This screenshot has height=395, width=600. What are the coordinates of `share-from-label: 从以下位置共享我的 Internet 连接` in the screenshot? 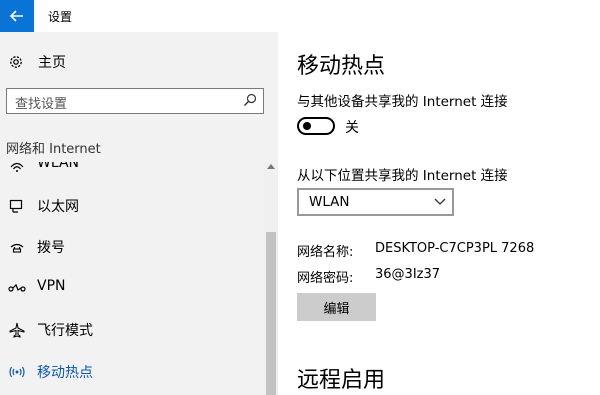 It's located at (402, 176).